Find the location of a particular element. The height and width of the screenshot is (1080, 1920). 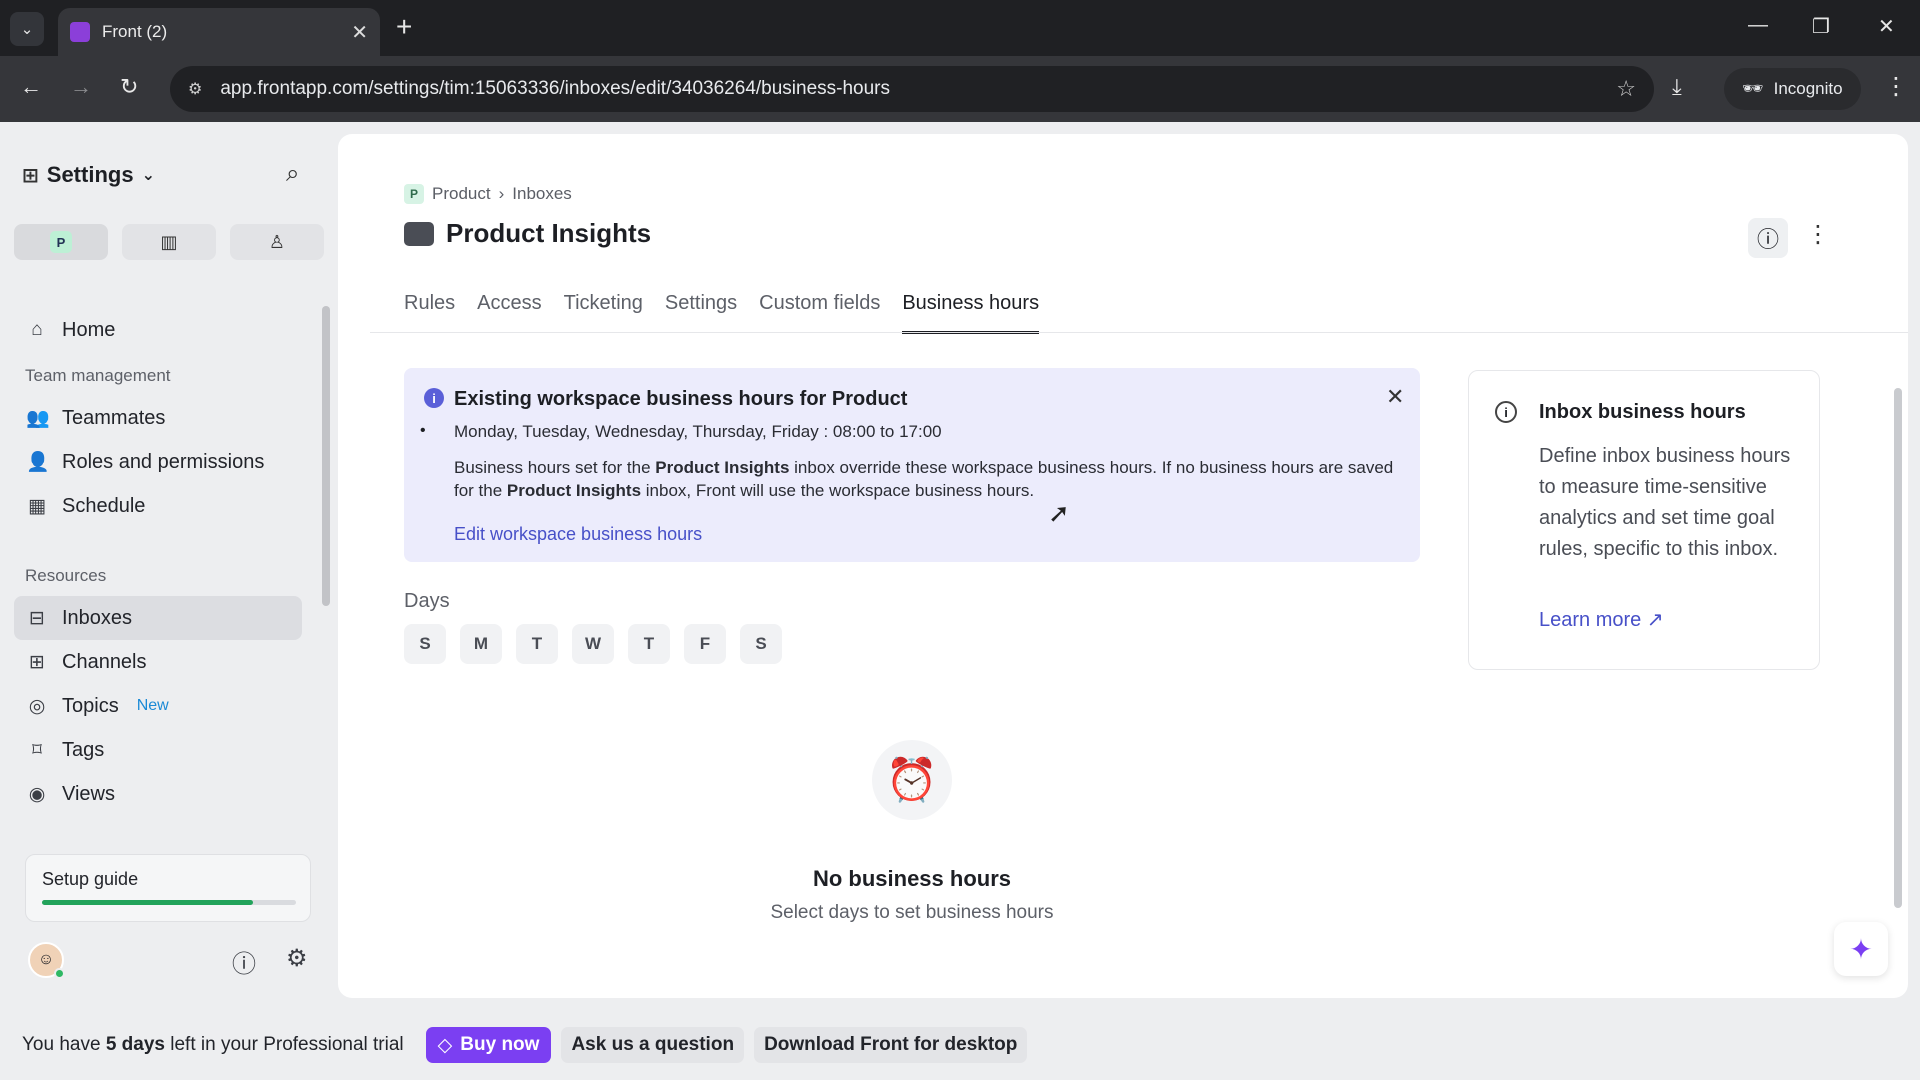

building-icon: ▥ is located at coordinates (169, 241).